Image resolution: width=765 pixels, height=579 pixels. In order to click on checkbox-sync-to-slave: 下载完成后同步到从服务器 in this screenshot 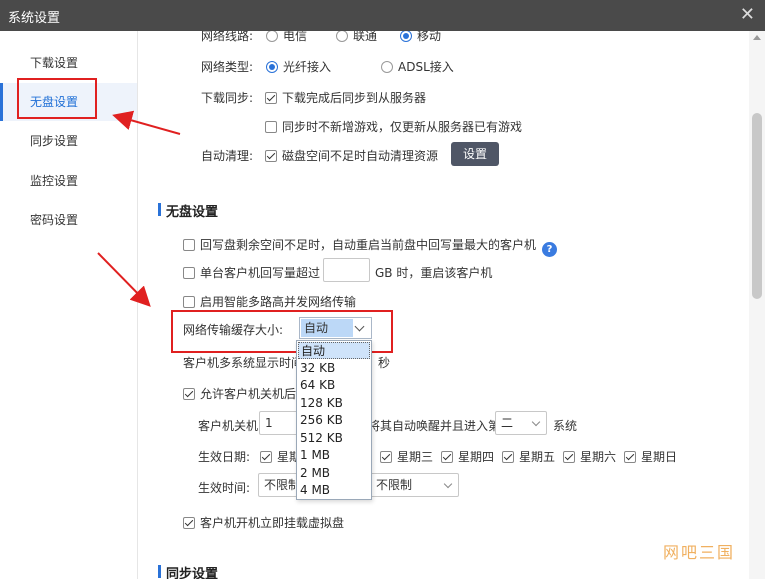, I will do `click(345, 97)`.